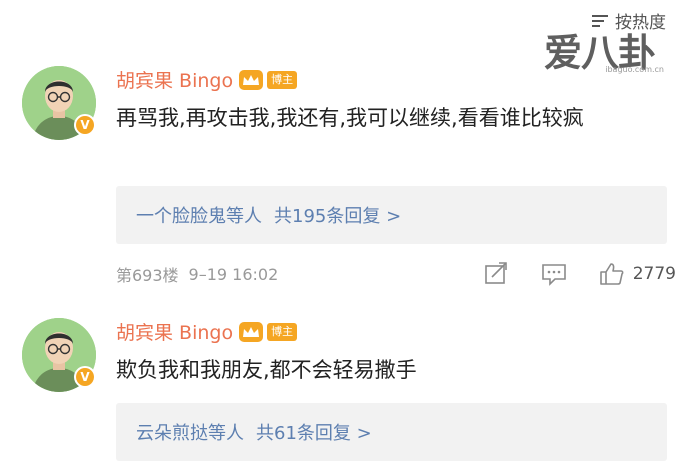 The width and height of the screenshot is (690, 476). What do you see at coordinates (391, 432) in the screenshot?
I see `reply-summary: 云朵煎挞 等人 共61条回复 >` at bounding box center [391, 432].